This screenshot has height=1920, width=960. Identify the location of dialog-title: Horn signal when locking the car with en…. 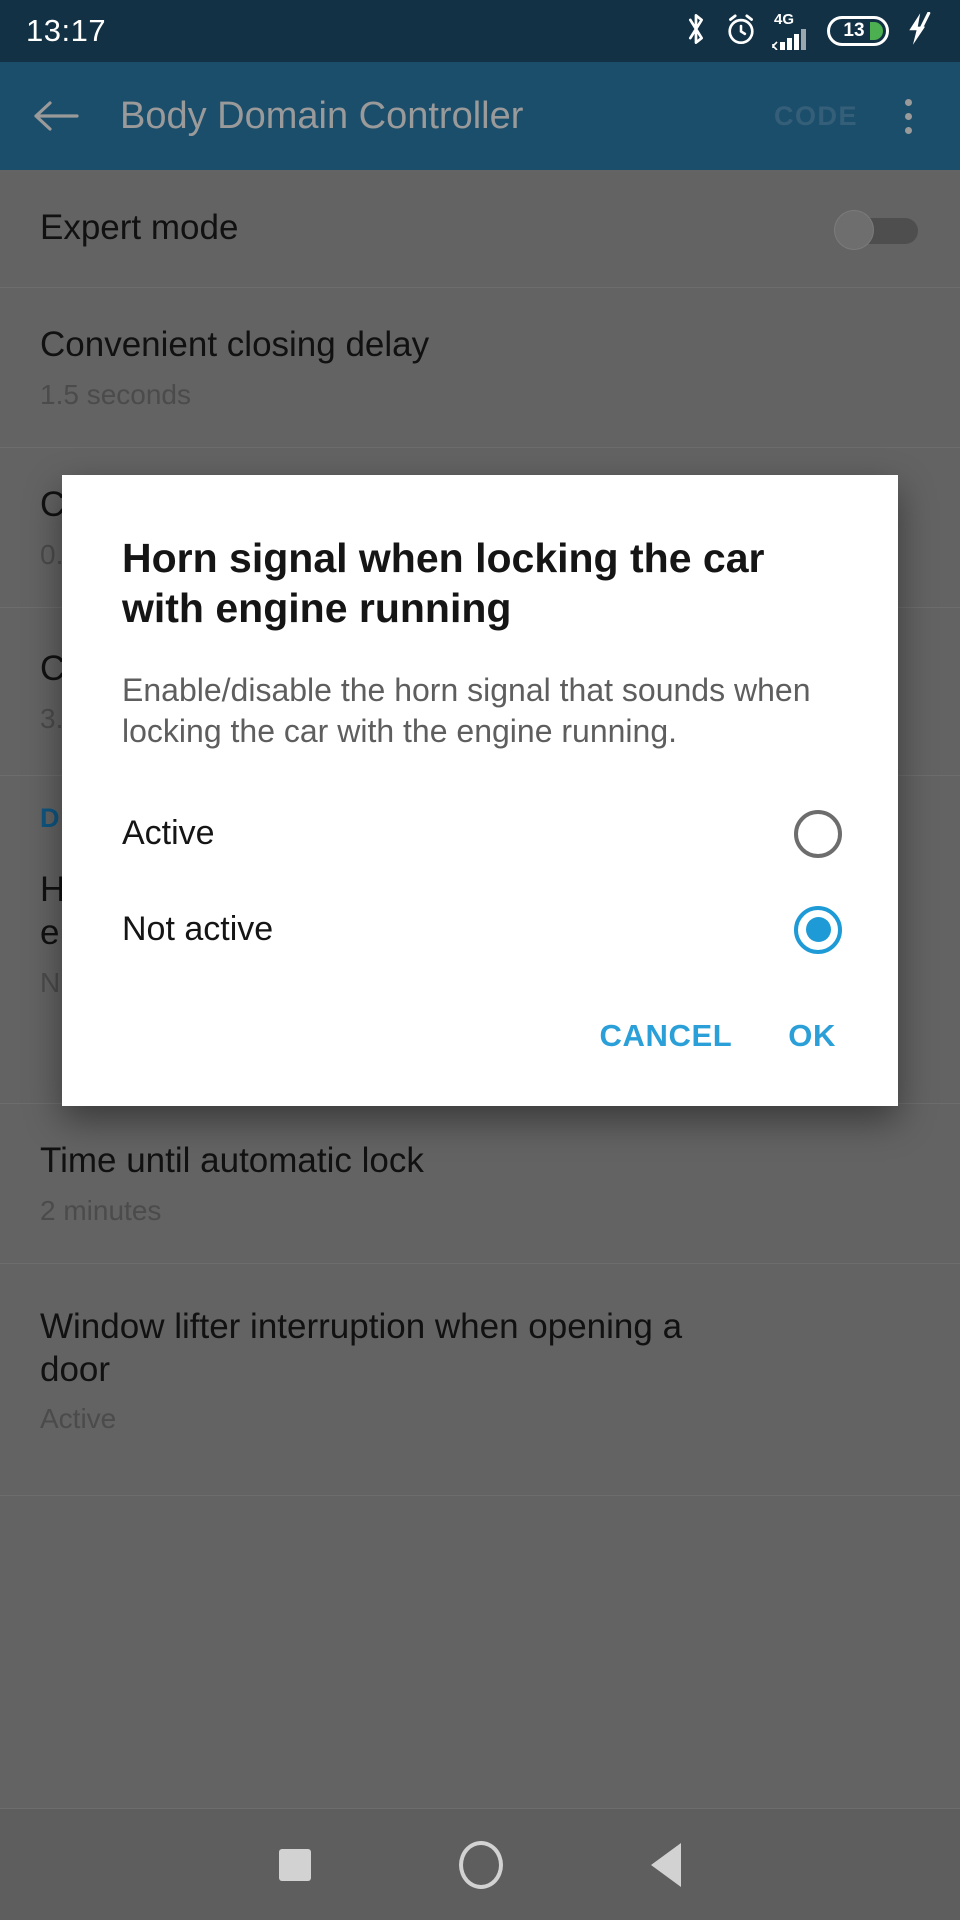
(443, 583).